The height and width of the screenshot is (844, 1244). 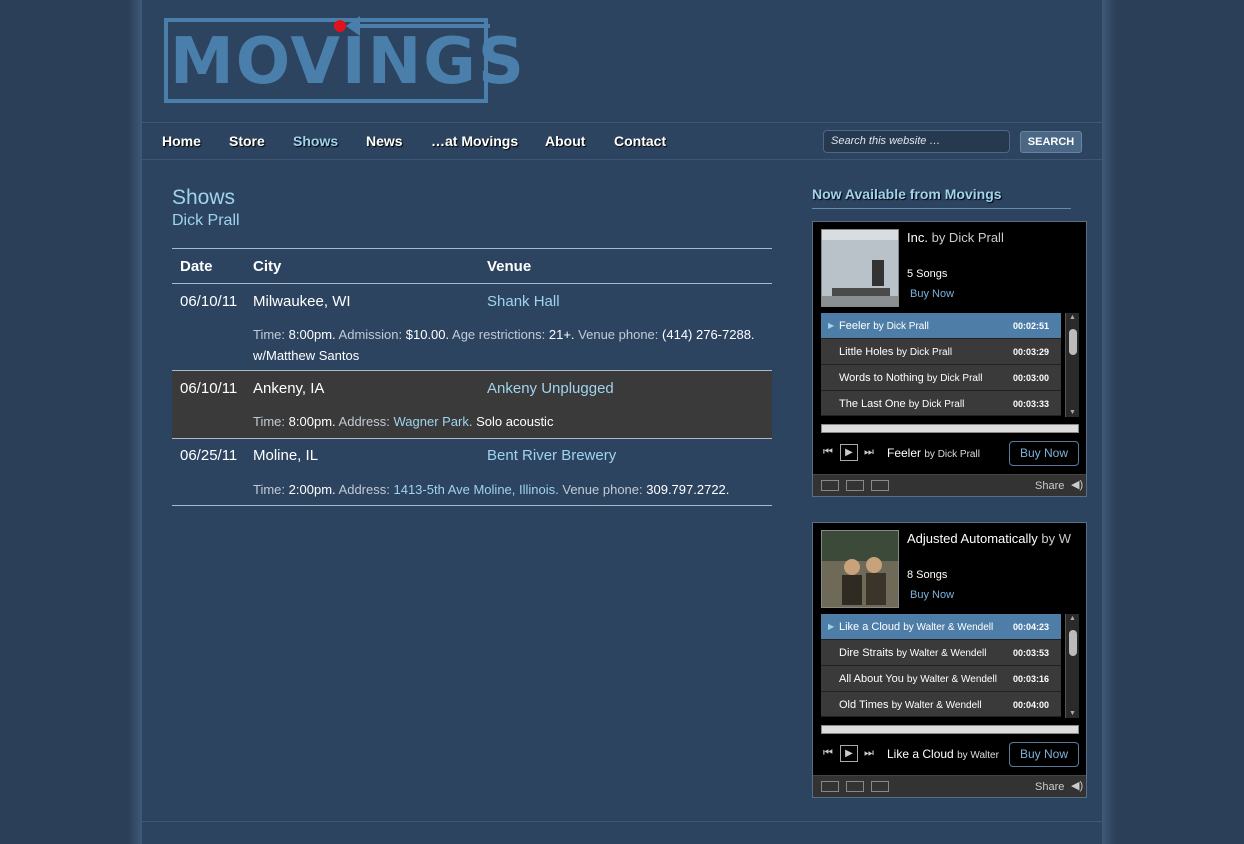 What do you see at coordinates (384, 141) in the screenshot?
I see `nav-news: News` at bounding box center [384, 141].